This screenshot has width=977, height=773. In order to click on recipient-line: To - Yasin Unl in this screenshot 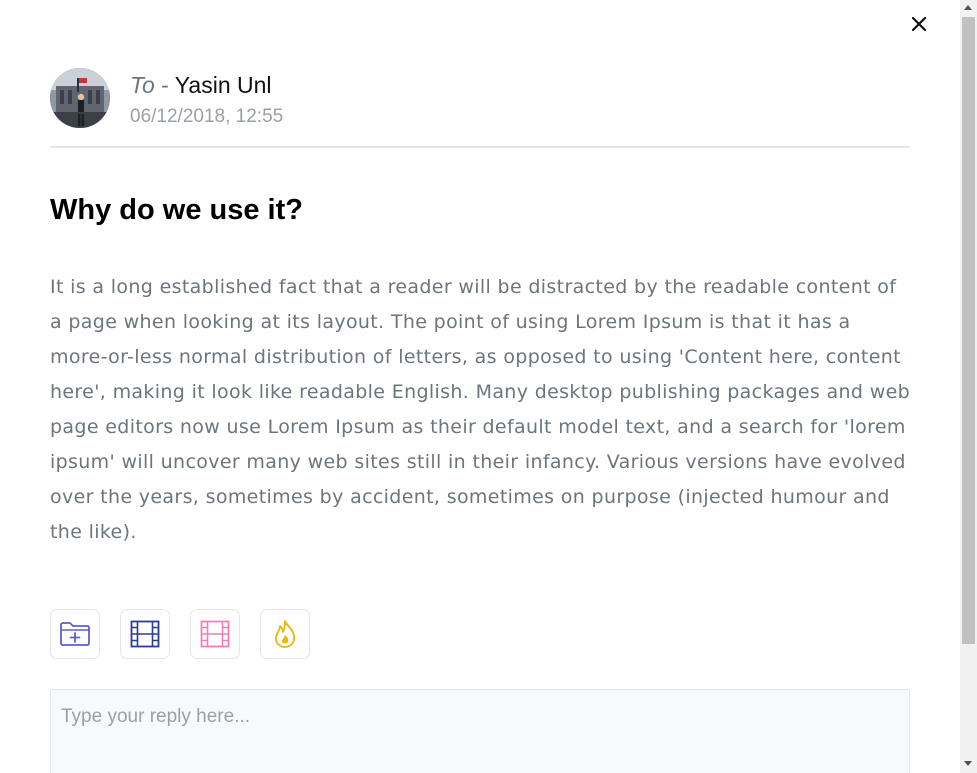, I will do `click(201, 85)`.